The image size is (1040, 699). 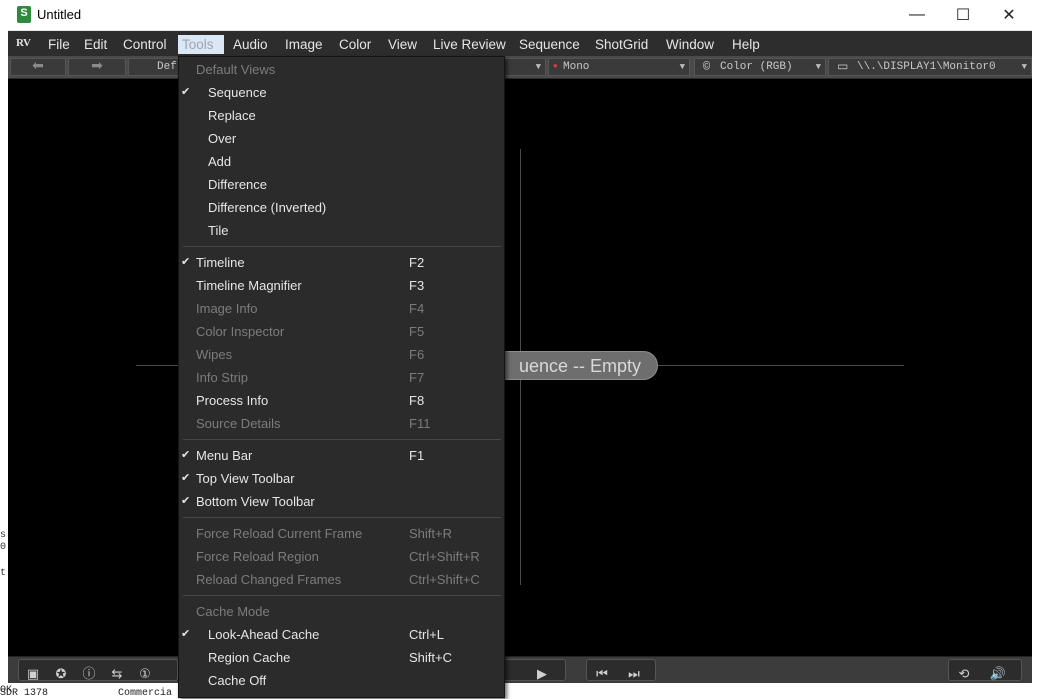 I want to click on menu-item-label: Bottom View Toolbar, so click(x=255, y=501).